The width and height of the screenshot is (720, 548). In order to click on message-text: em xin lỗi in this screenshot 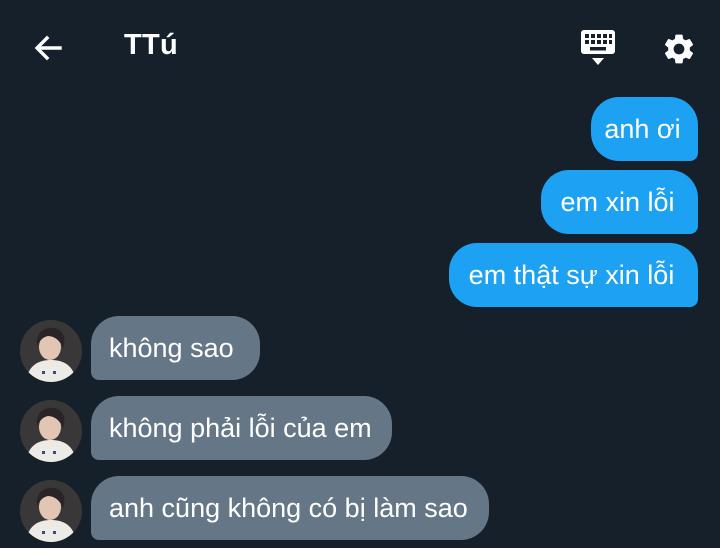, I will do `click(617, 201)`.